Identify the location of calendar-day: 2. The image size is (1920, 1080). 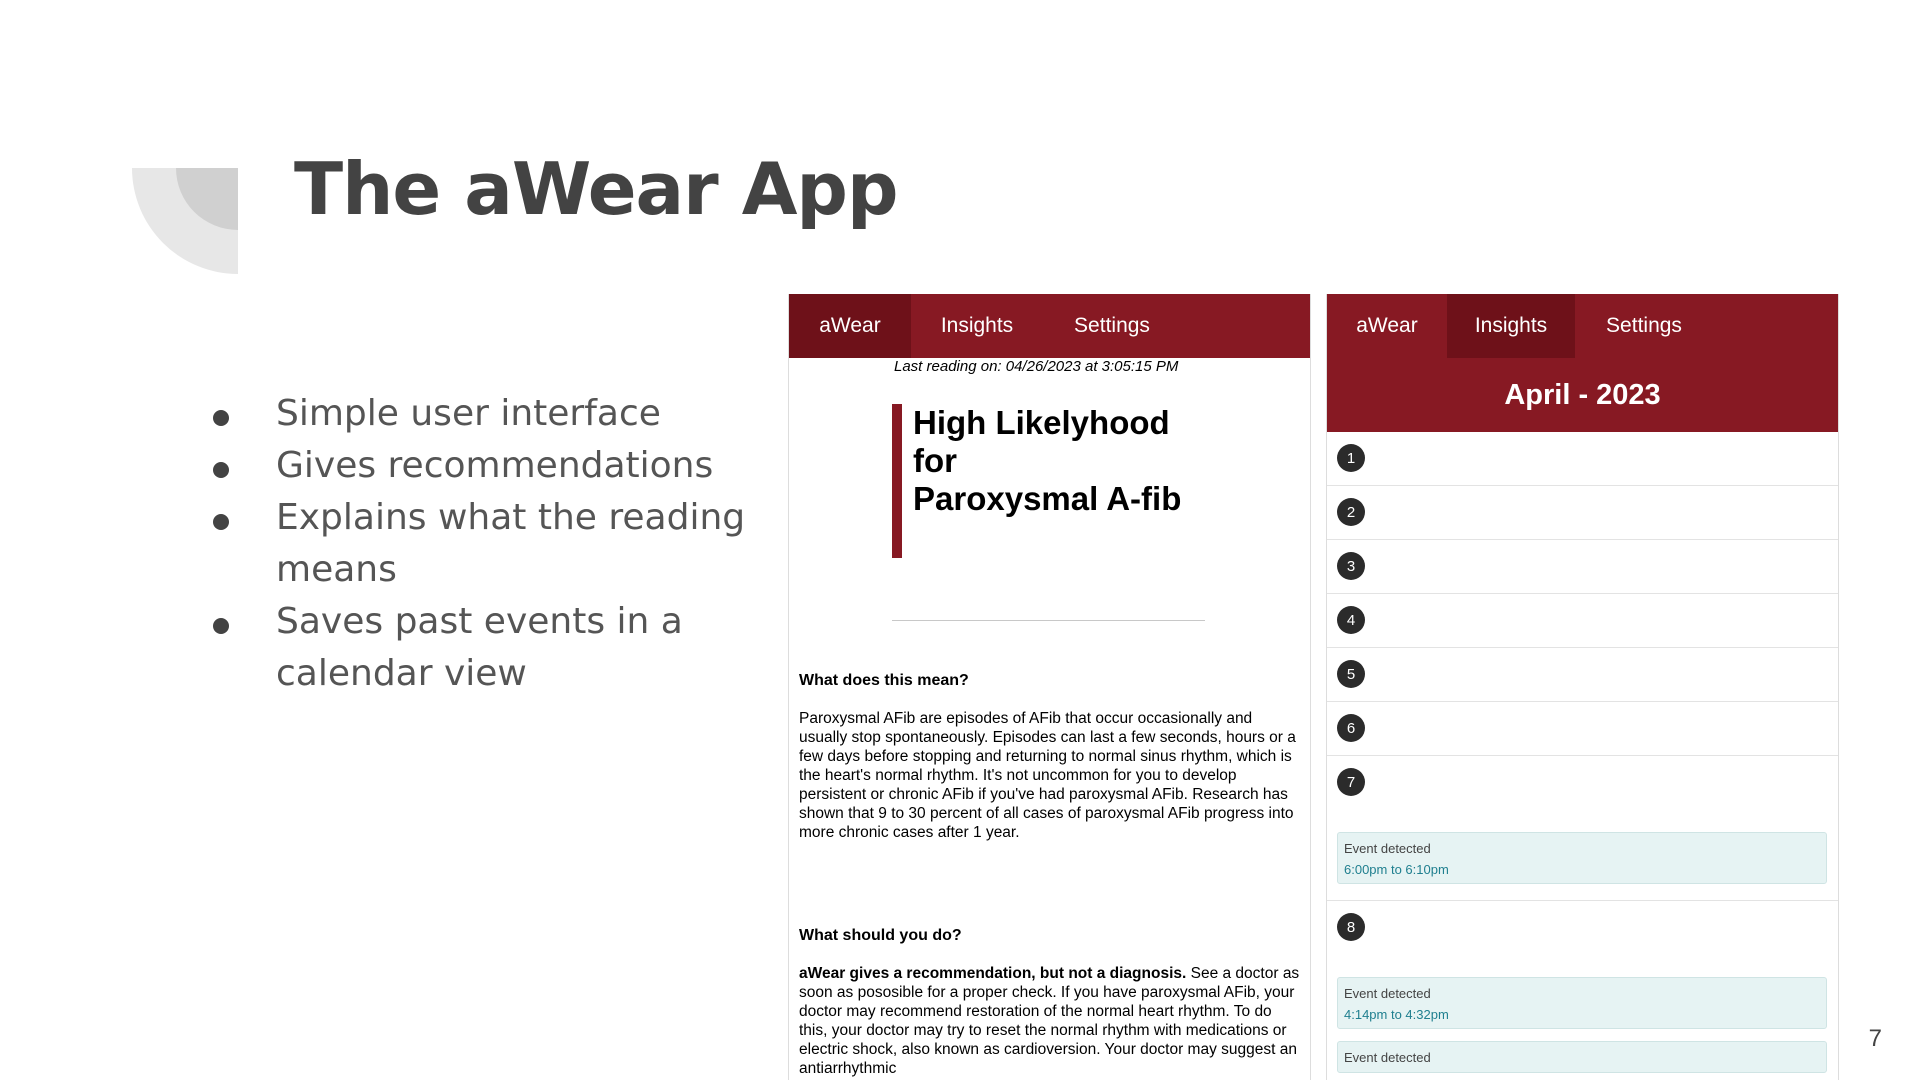
(1582, 513).